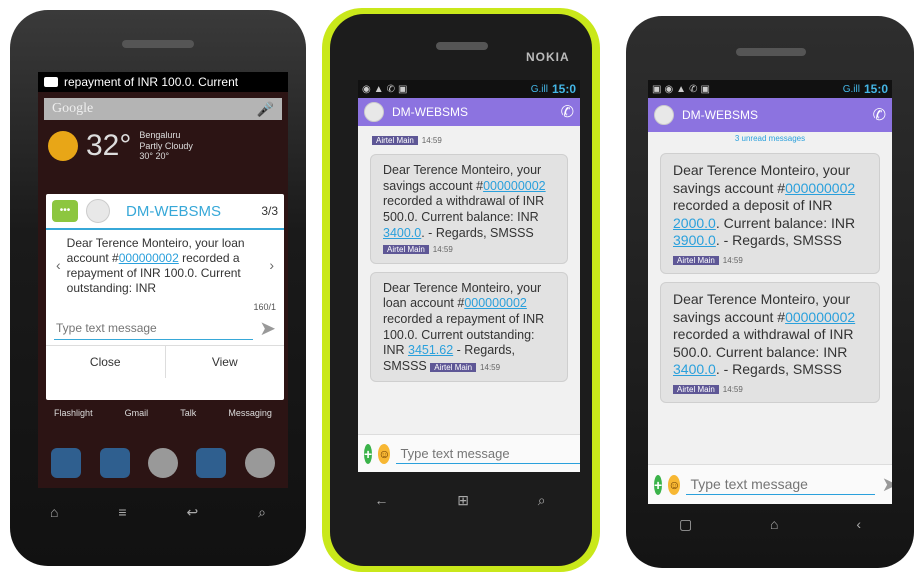 This screenshot has height=576, width=920. I want to click on mic-icon: 🎤, so click(265, 109).